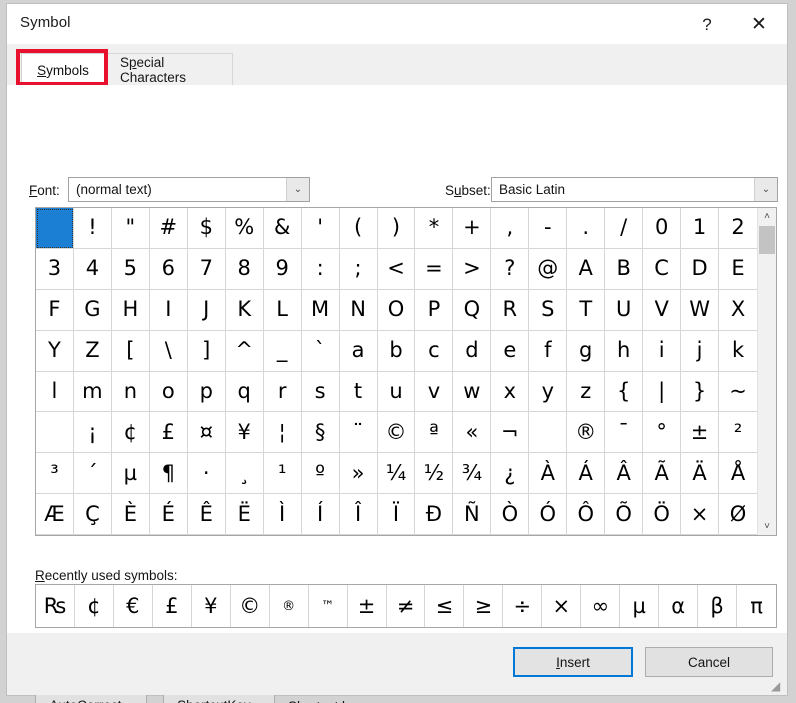  I want to click on symbol-cell: ", so click(130, 228).